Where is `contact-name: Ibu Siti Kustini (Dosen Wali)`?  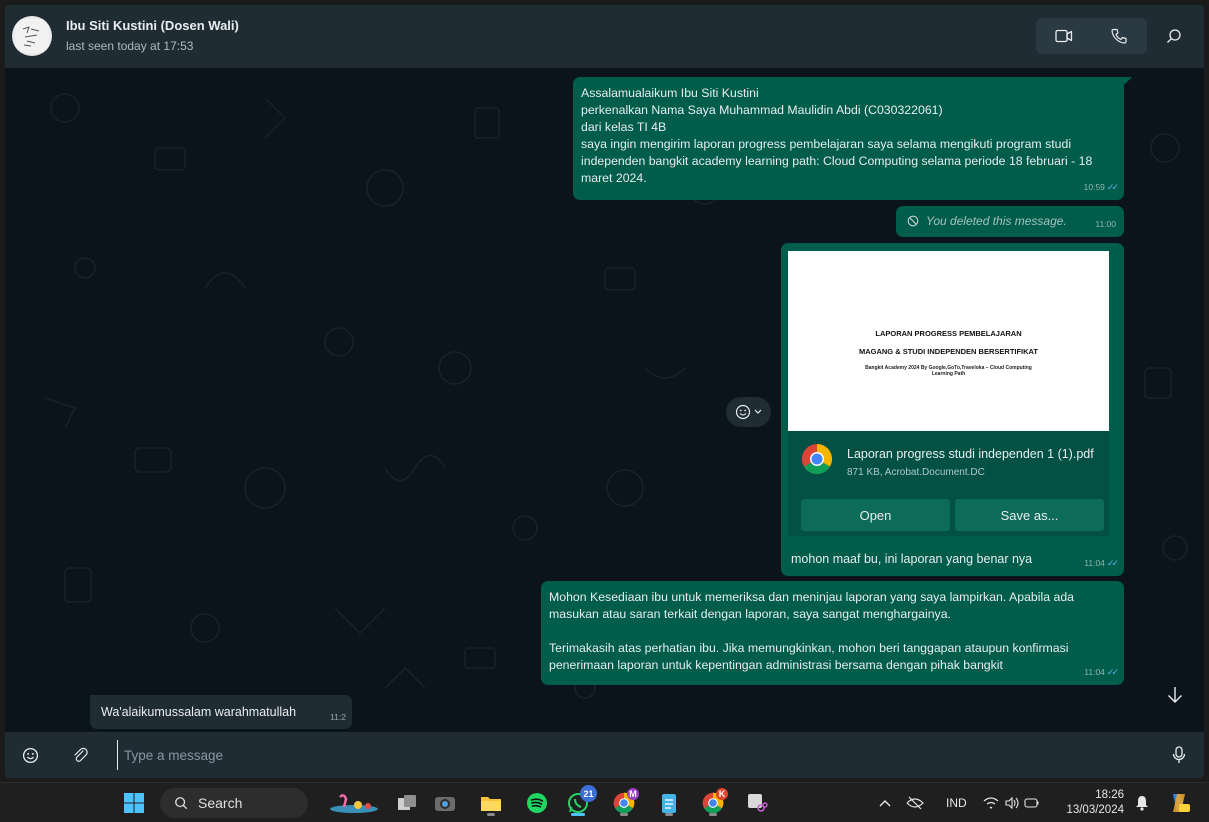 contact-name: Ibu Siti Kustini (Dosen Wali) is located at coordinates (152, 25).